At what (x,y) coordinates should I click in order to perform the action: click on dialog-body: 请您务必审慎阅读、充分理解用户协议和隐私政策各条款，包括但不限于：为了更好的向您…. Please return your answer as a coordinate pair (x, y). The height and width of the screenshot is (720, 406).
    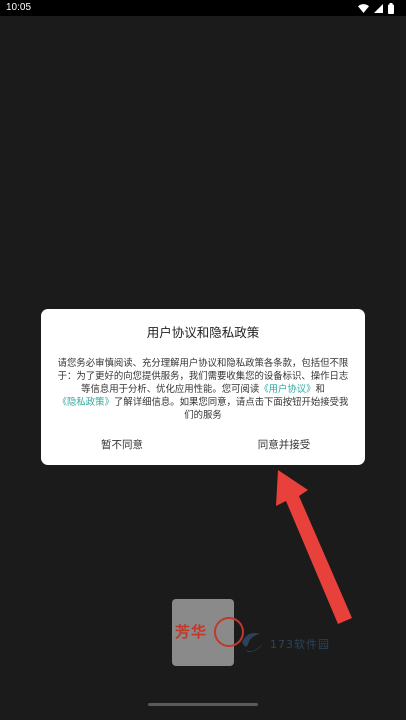
    Looking at the image, I should click on (203, 389).